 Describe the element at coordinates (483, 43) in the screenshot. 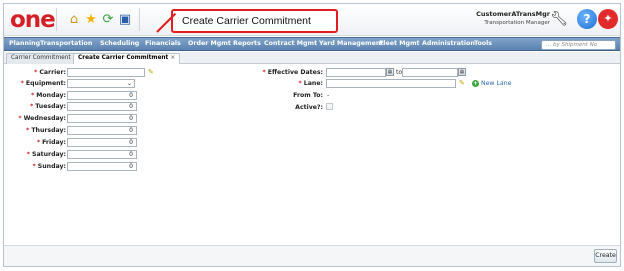

I see `nav-tools: Tools` at that location.